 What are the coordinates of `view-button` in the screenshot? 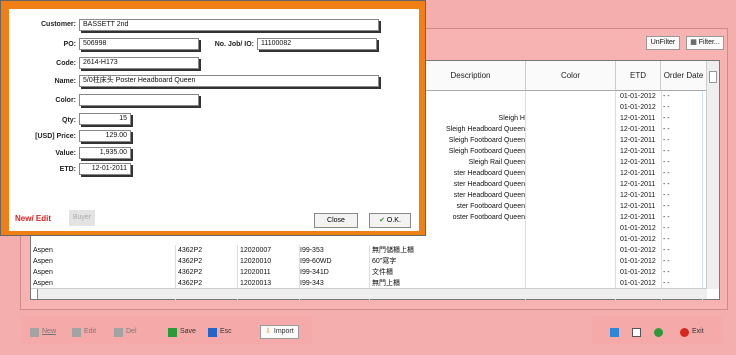 It's located at (614, 332).